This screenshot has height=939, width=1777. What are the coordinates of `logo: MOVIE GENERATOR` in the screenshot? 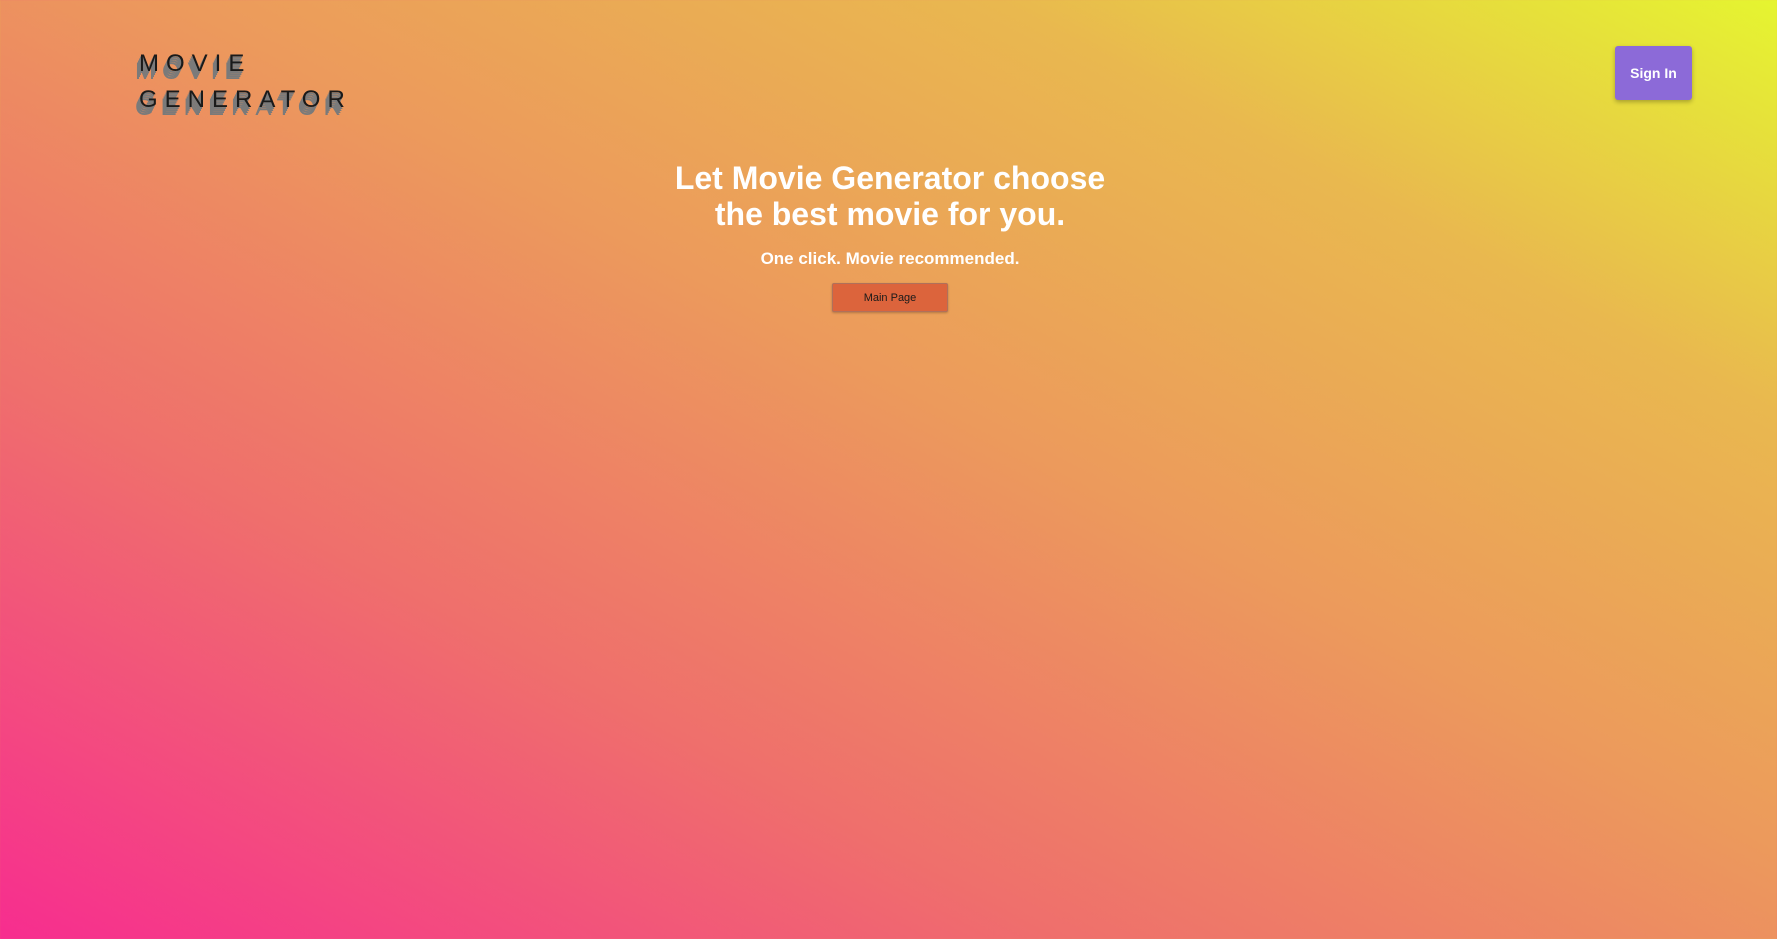 It's located at (259, 82).